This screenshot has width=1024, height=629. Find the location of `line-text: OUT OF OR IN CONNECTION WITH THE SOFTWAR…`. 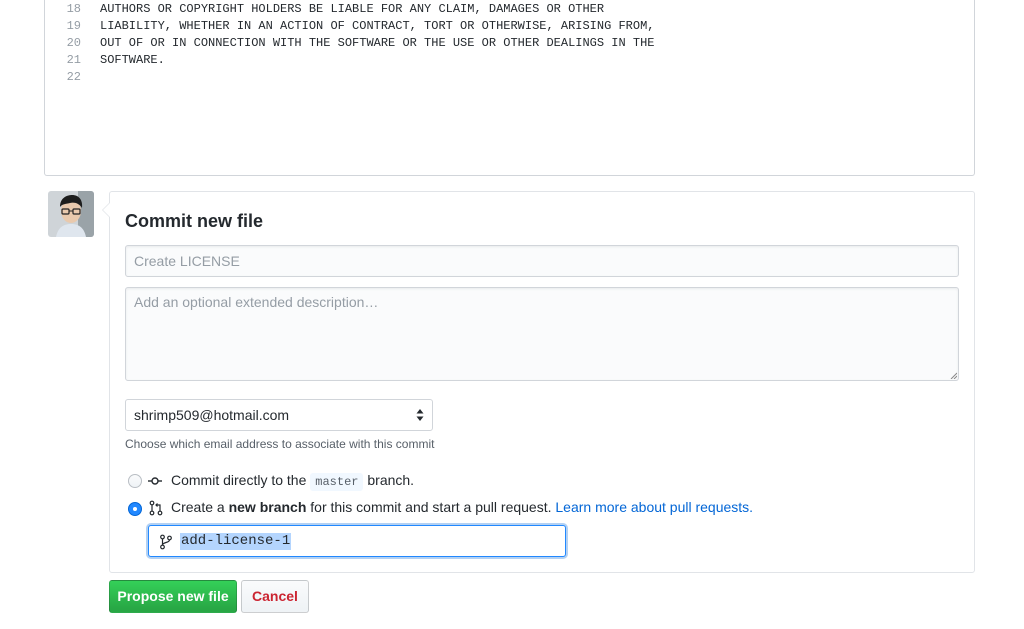

line-text: OUT OF OR IN CONNECTION WITH THE SOFTWAR… is located at coordinates (377, 43).